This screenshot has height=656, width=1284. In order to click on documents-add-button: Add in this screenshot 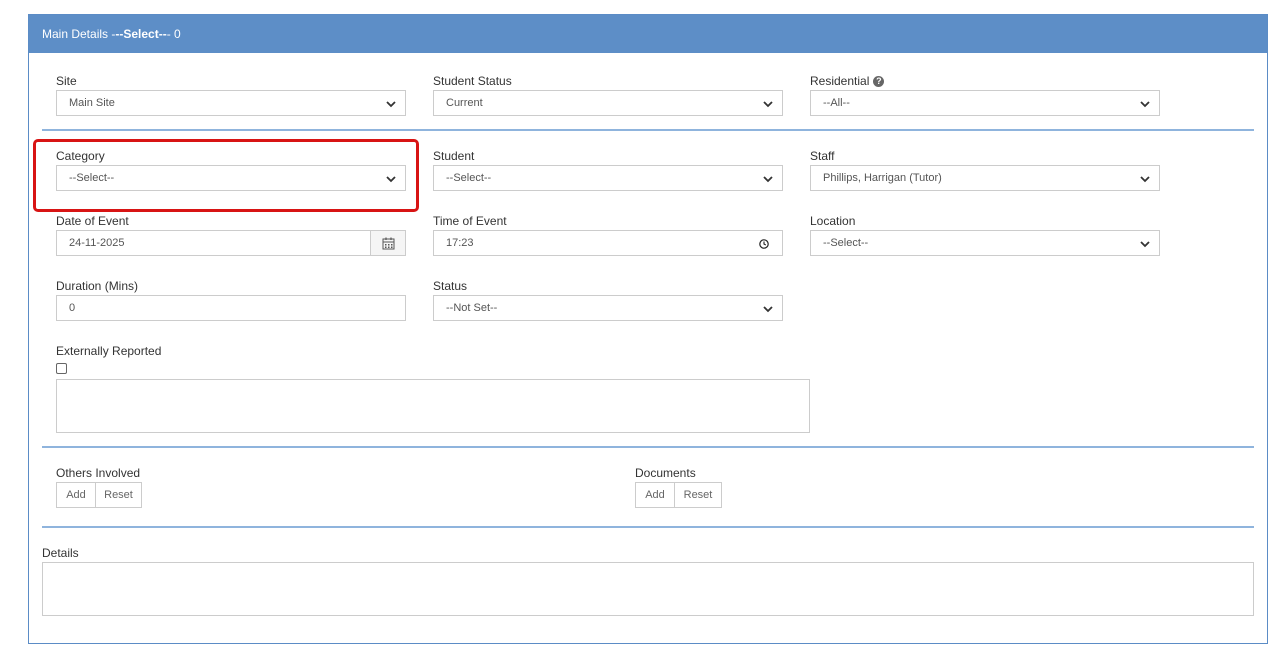, I will do `click(655, 495)`.